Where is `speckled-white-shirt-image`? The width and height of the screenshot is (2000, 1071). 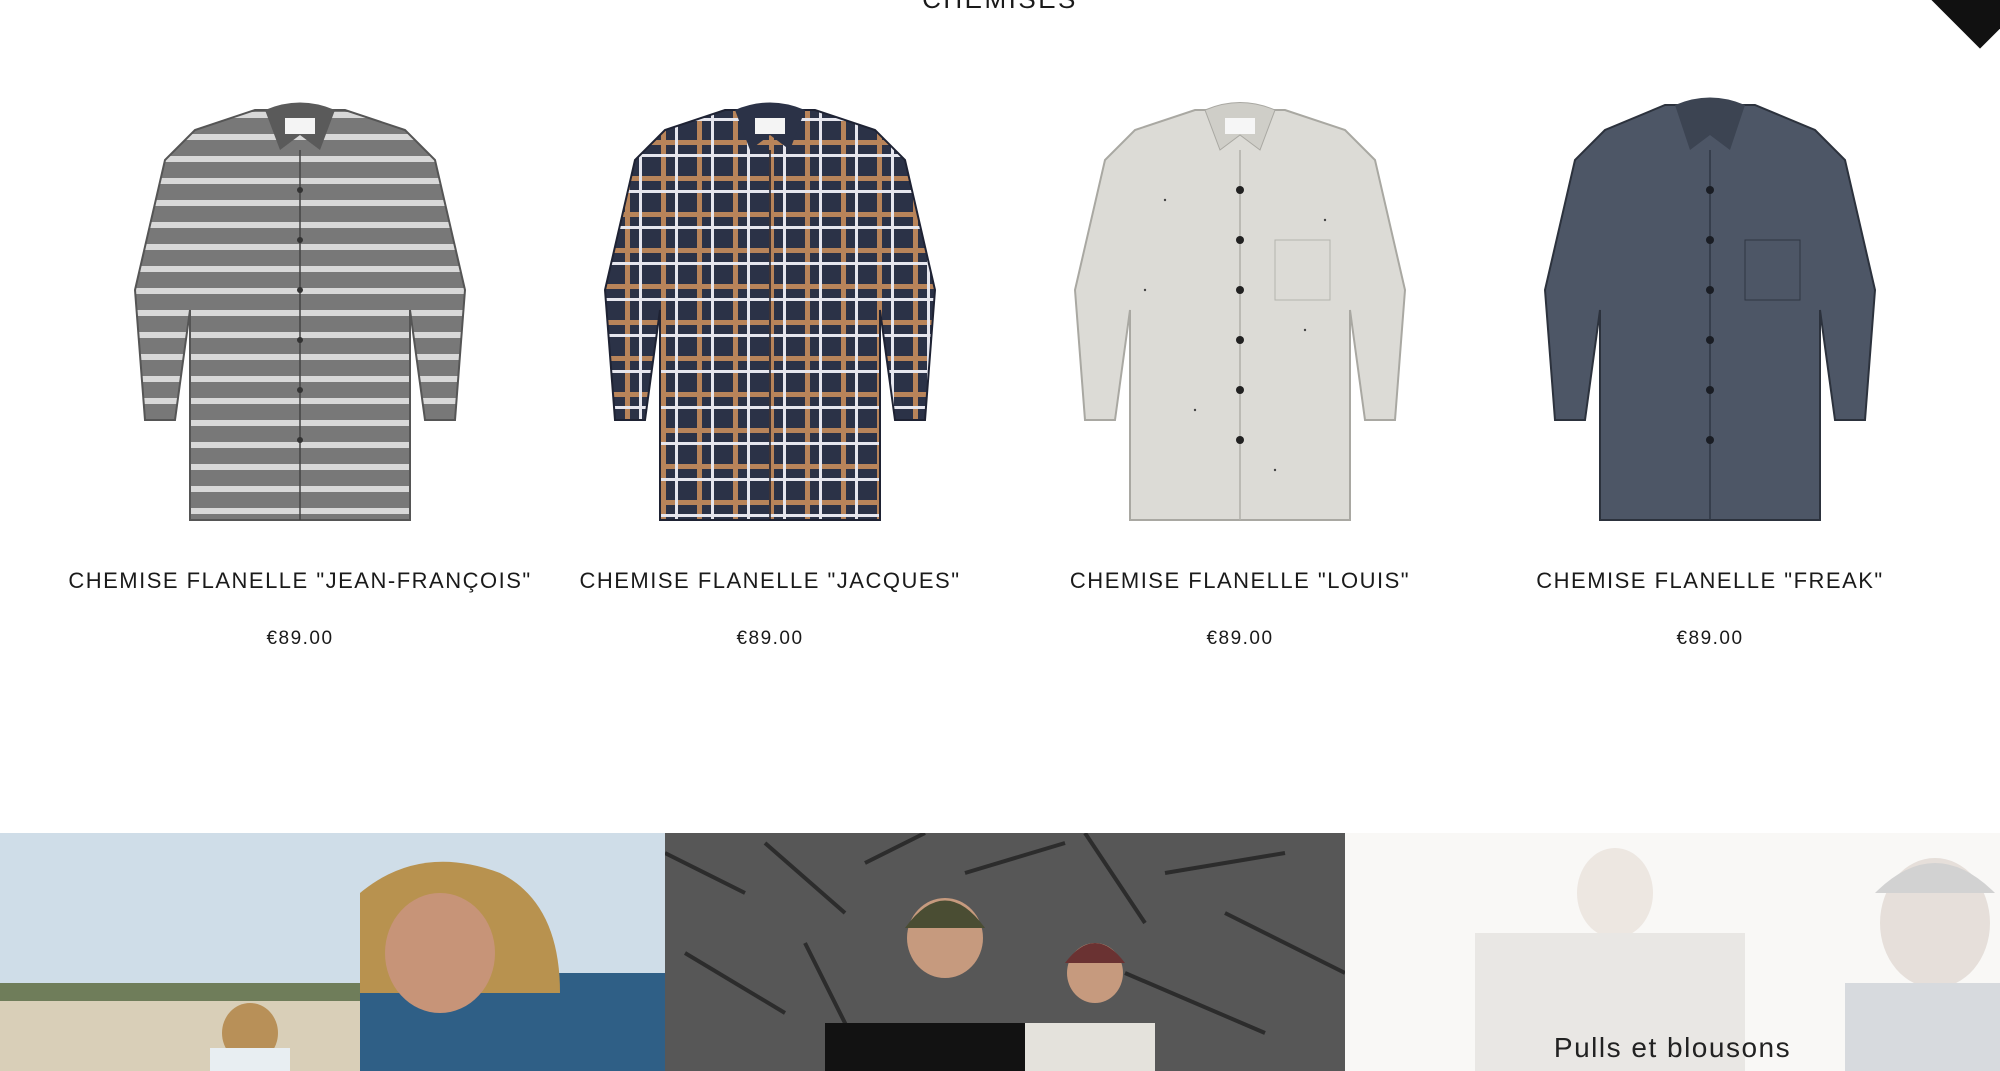
speckled-white-shirt-image is located at coordinates (1240, 315).